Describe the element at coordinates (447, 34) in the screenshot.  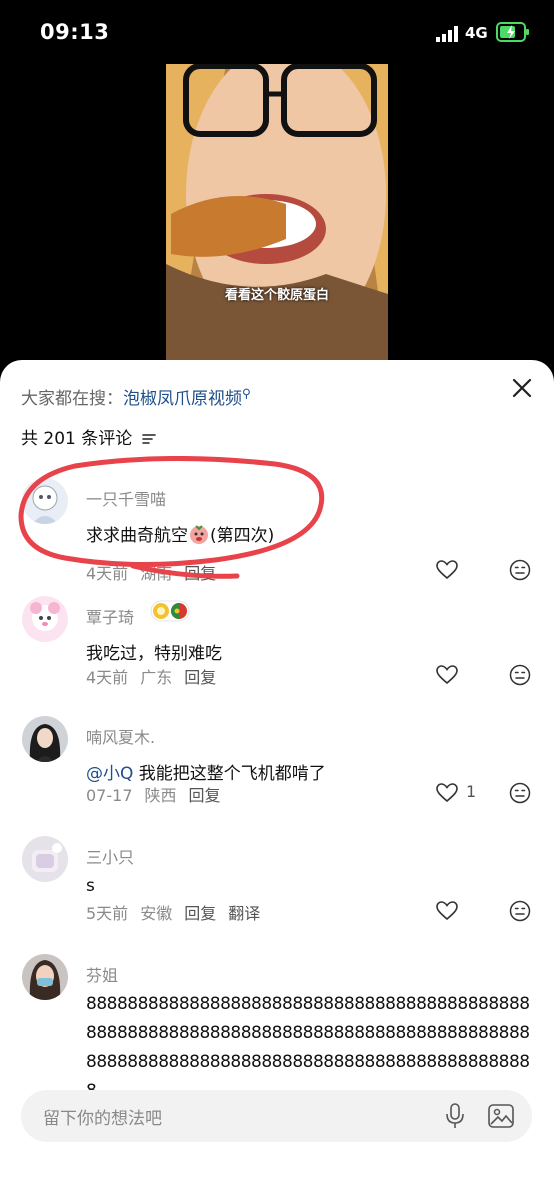
I see `signal-icon` at that location.